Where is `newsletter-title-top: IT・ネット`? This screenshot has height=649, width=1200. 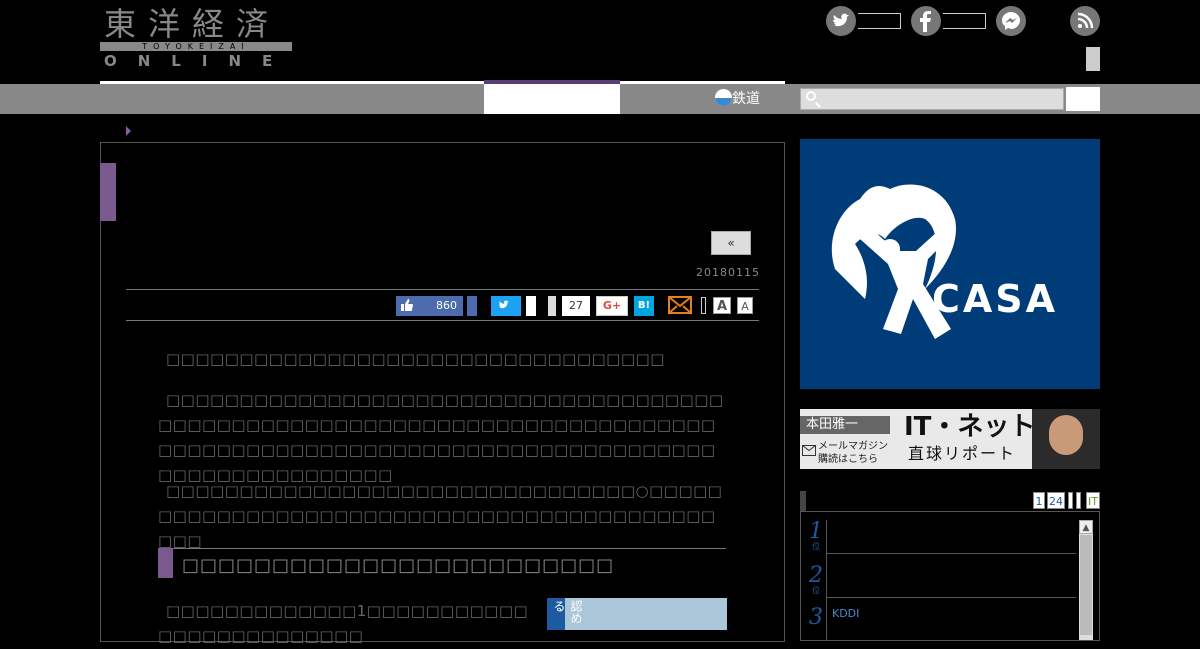 newsletter-title-top: IT・ネット is located at coordinates (970, 427).